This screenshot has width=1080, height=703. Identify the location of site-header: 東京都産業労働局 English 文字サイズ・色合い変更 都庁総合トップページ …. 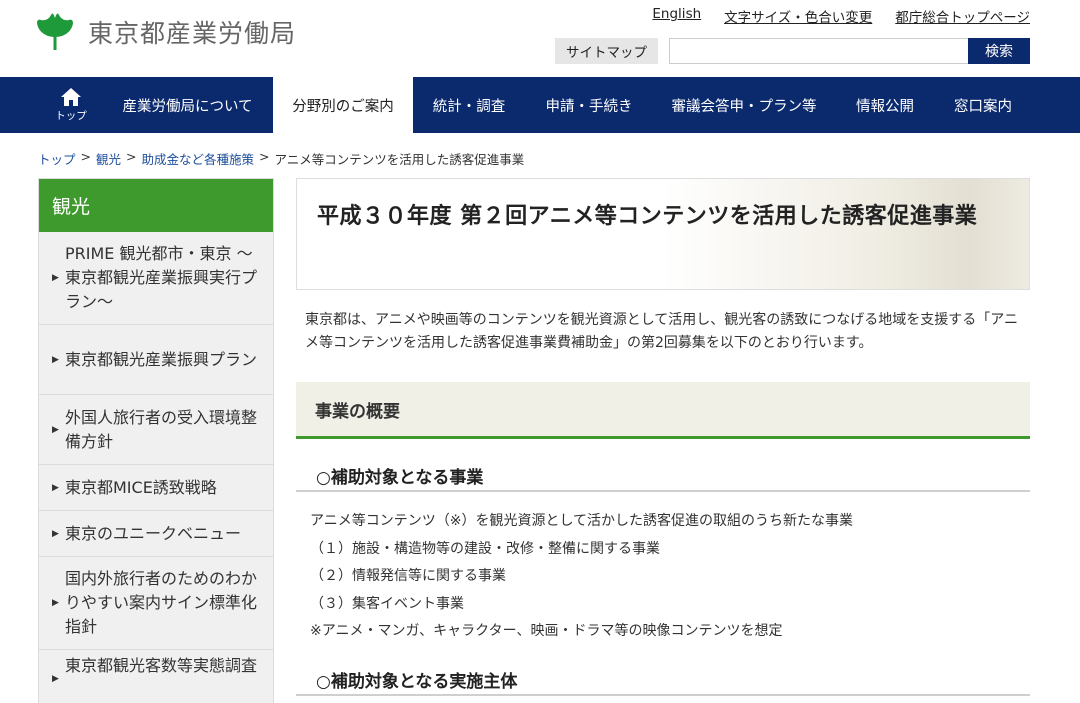
(540, 38).